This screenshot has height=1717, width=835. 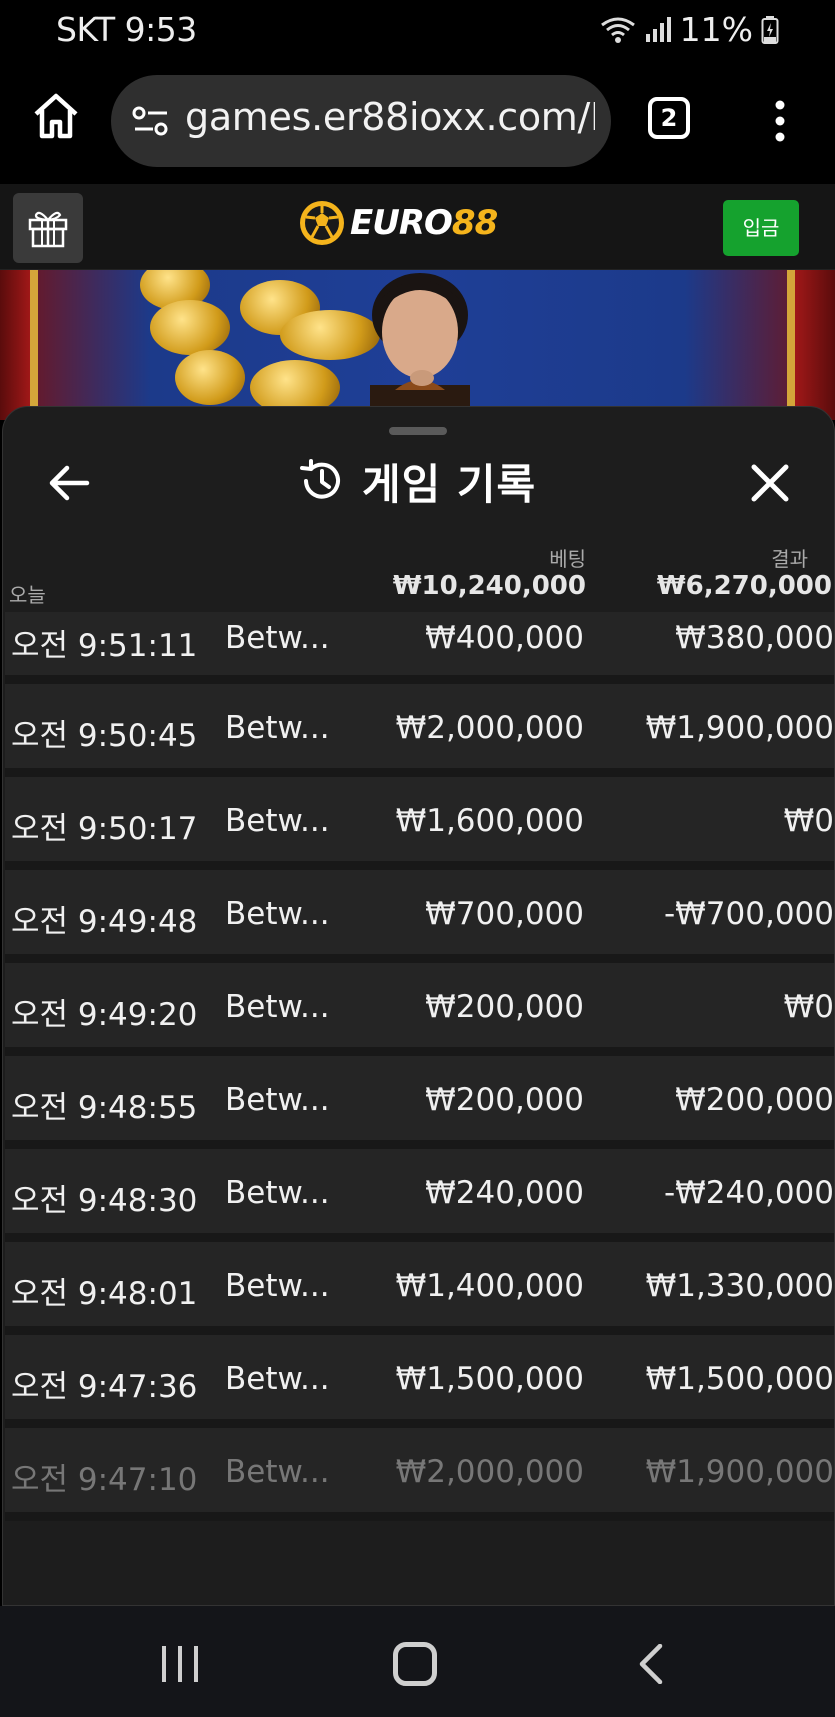 I want to click on history-row: 오전 9:48:01 Betw... ₩1,400,000 ₩1,330,000, so click(x=419, y=1288).